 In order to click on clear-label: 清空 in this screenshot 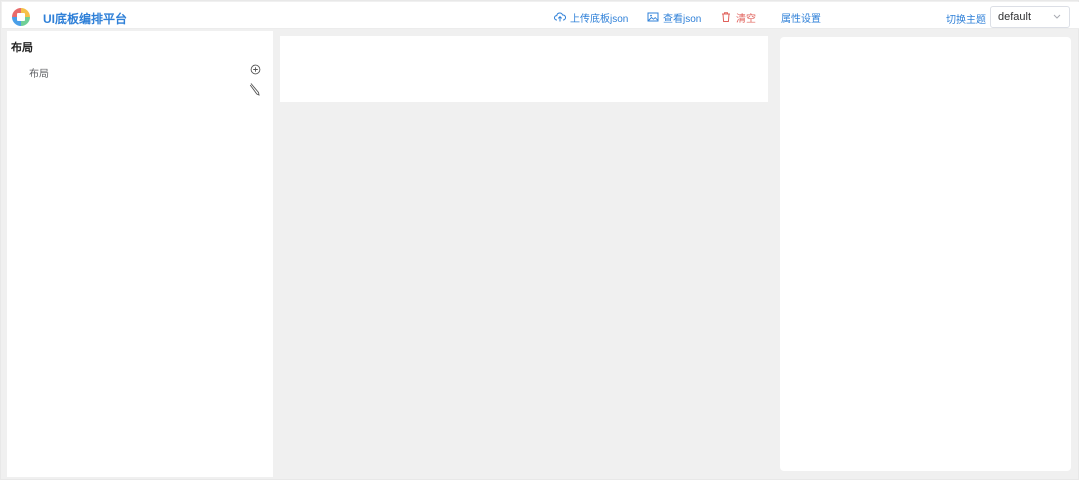, I will do `click(746, 19)`.